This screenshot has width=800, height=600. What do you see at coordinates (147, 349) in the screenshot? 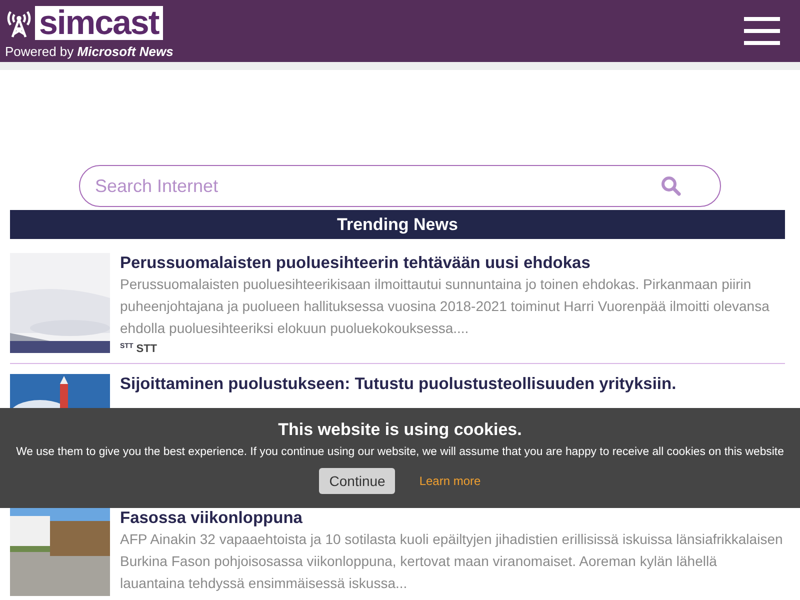
I see `source-name: STT` at bounding box center [147, 349].